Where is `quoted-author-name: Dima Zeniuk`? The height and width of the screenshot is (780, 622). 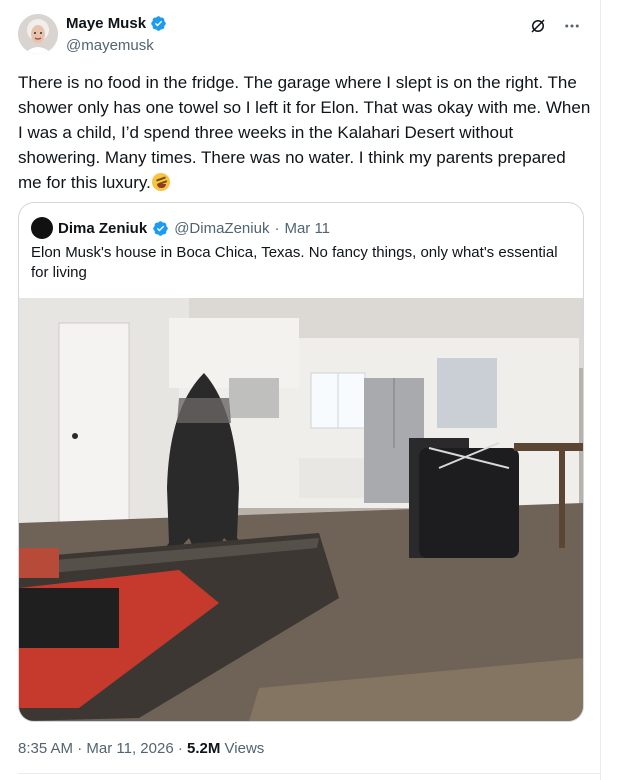
quoted-author-name: Dima Zeniuk is located at coordinates (103, 228).